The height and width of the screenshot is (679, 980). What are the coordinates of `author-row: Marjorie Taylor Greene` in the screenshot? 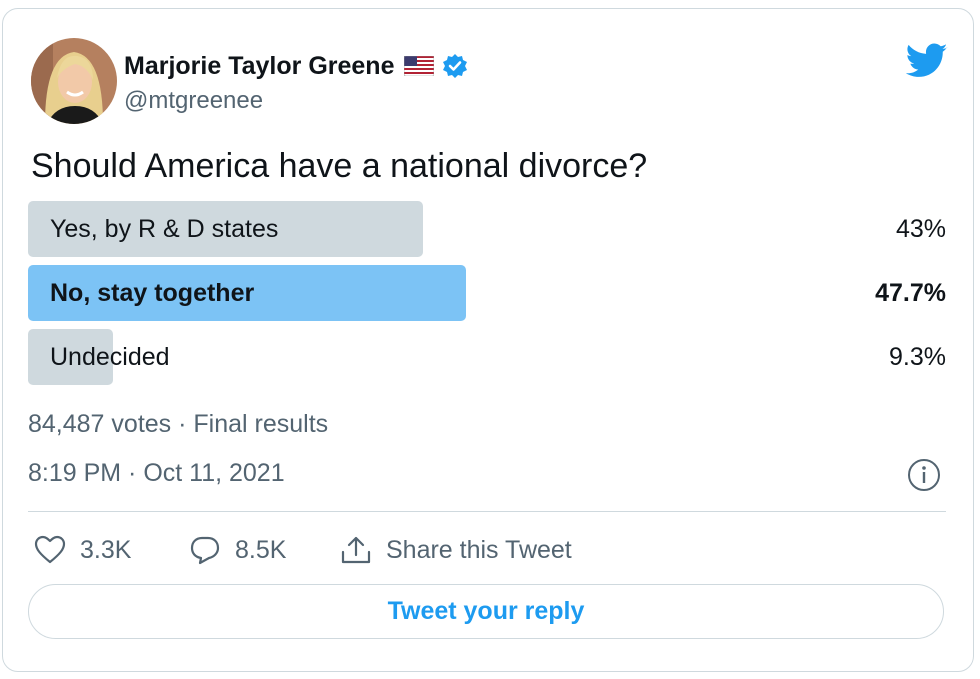 It's located at (296, 66).